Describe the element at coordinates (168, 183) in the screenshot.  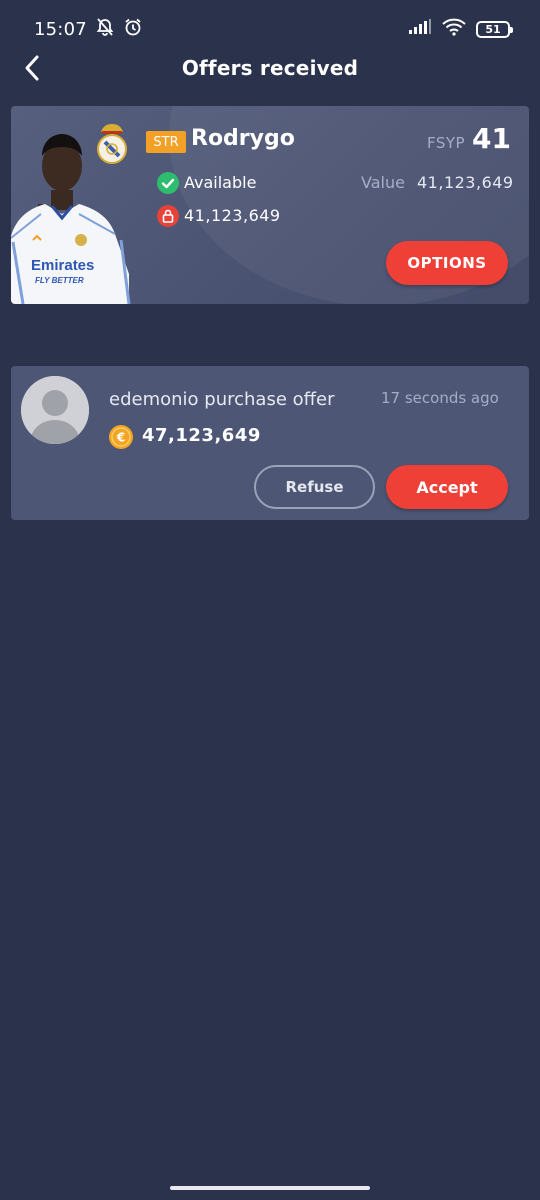
I see `check-circle-icon` at that location.